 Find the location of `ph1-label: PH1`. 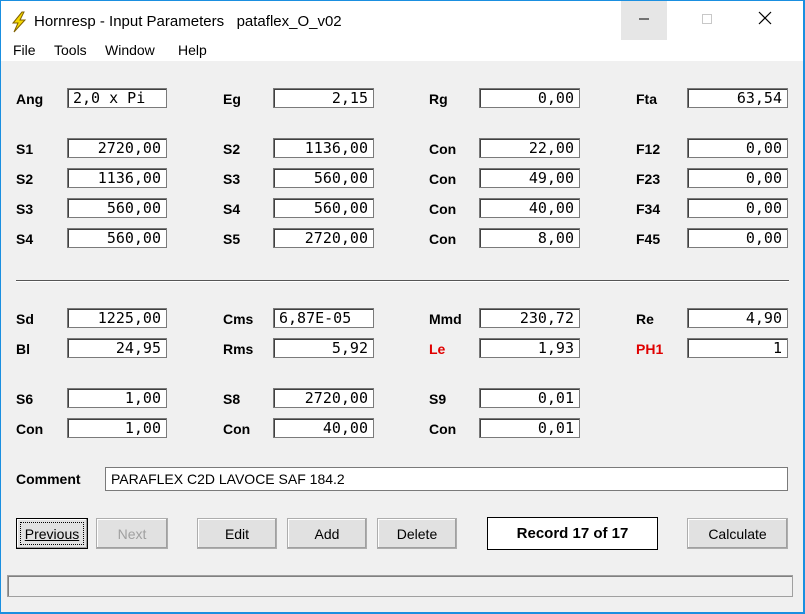

ph1-label: PH1 is located at coordinates (650, 349).